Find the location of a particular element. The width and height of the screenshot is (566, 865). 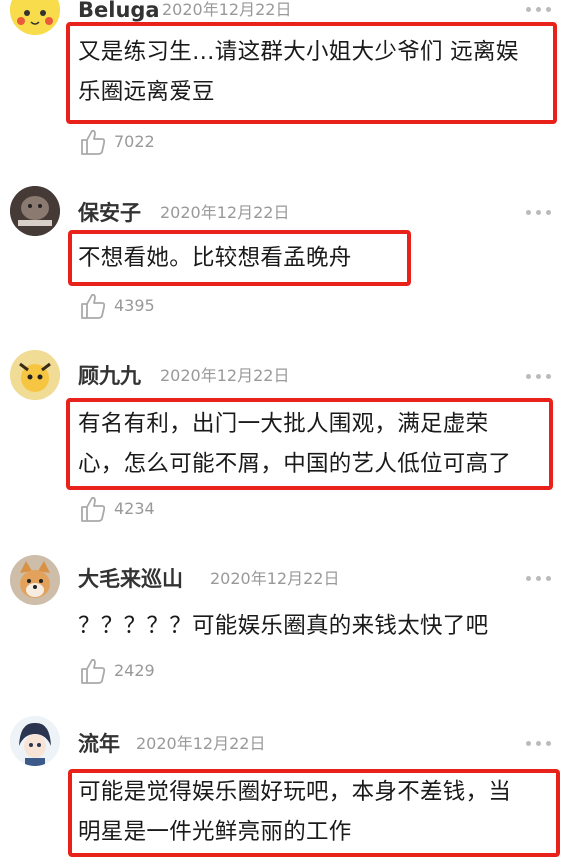

like-count: 4234 is located at coordinates (134, 508).